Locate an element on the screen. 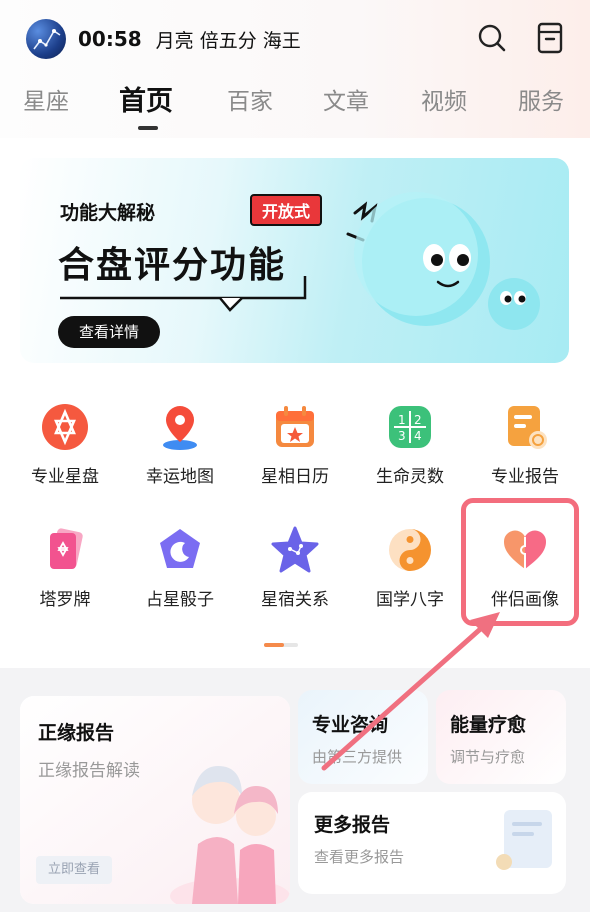 The width and height of the screenshot is (590, 912). tarot-card-icon is located at coordinates (65, 550).